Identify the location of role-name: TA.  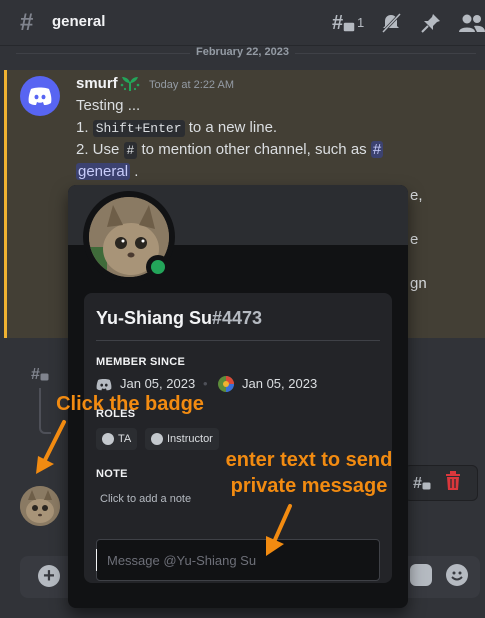
(125, 439).